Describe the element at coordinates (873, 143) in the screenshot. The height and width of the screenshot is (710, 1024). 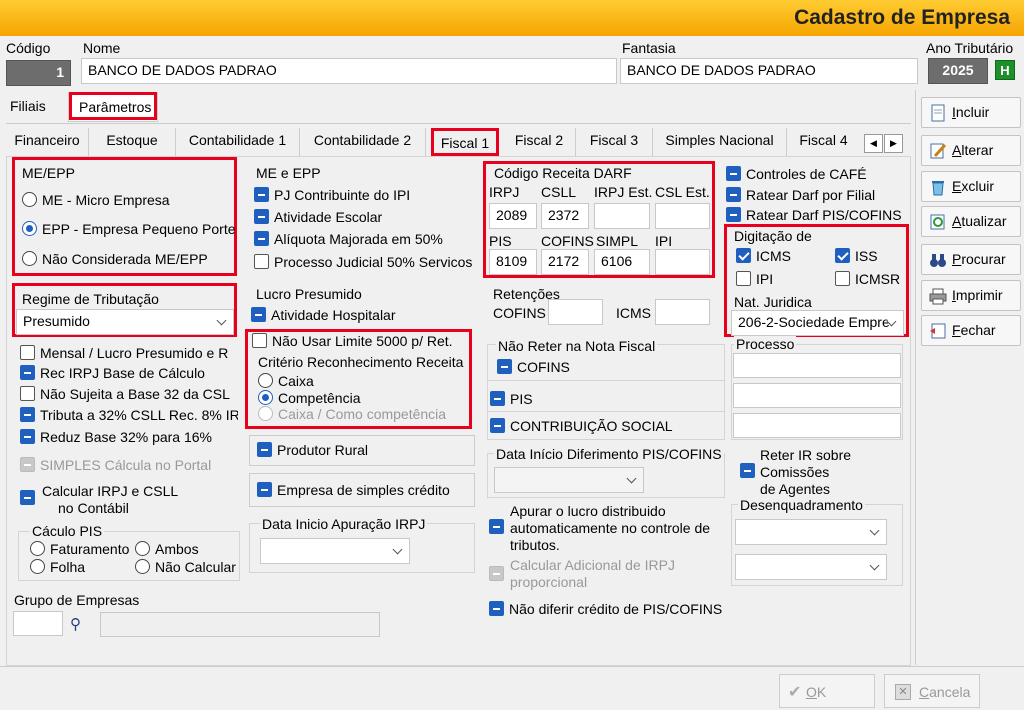
I see `tab-scroll-left-icon: ◀` at that location.